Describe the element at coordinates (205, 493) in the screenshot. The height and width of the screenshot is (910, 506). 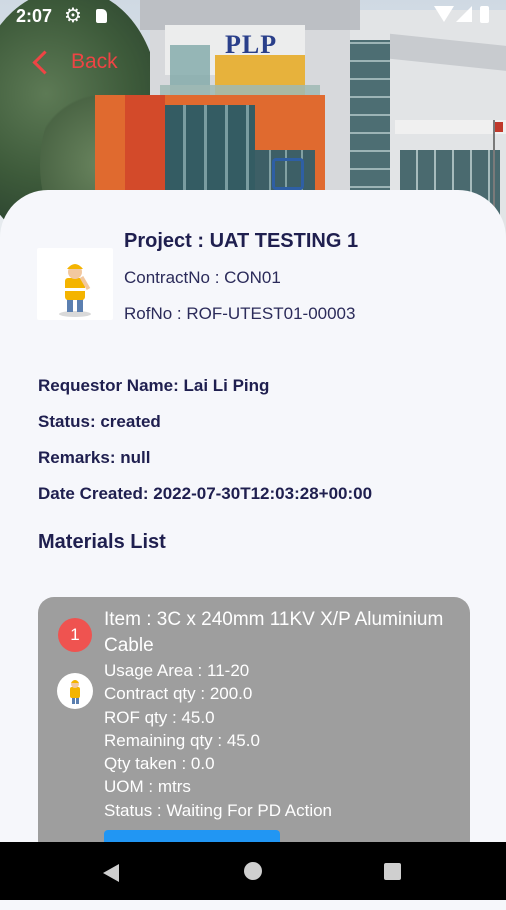
I see `date-created: Date Created: 2022-07-30T12:03:28+00:00` at that location.